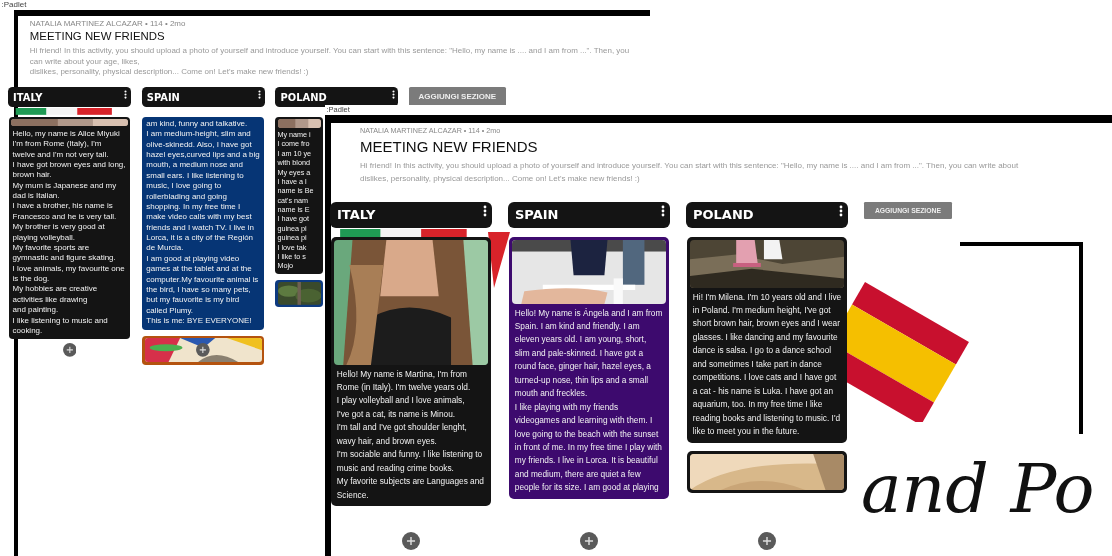 This screenshot has height=556, width=1112. I want to click on post-text: Hello! My name is Martina, I'm from Rome (in Italy). I'm twelve years old. I play volleyball and I love animals, I've got a cat, its name is Minou. I'm tall and I've got shoulder lenght, wavy hair, and brown eyes. I'm sociable and funny. I like listening to music and reading crime books. My favorite subjects are Languages and Science., so click(410, 434).